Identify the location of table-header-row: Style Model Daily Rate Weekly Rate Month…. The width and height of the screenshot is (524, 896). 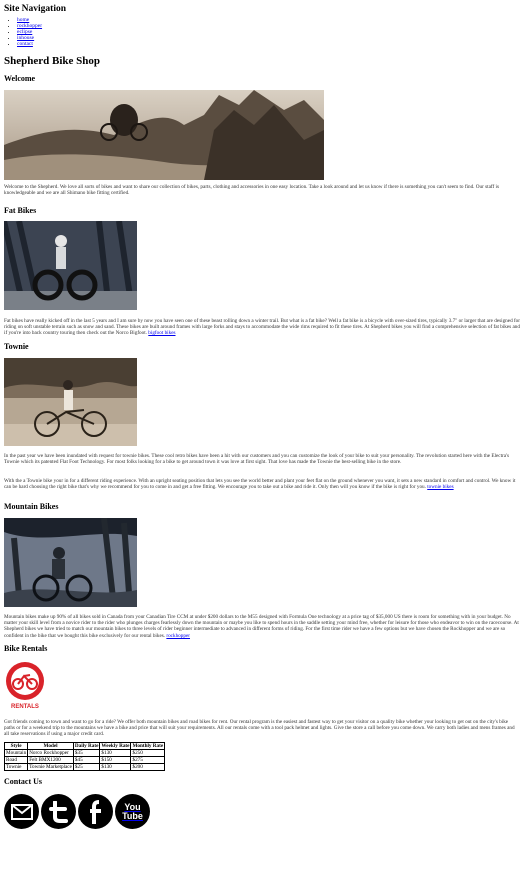
(84, 746).